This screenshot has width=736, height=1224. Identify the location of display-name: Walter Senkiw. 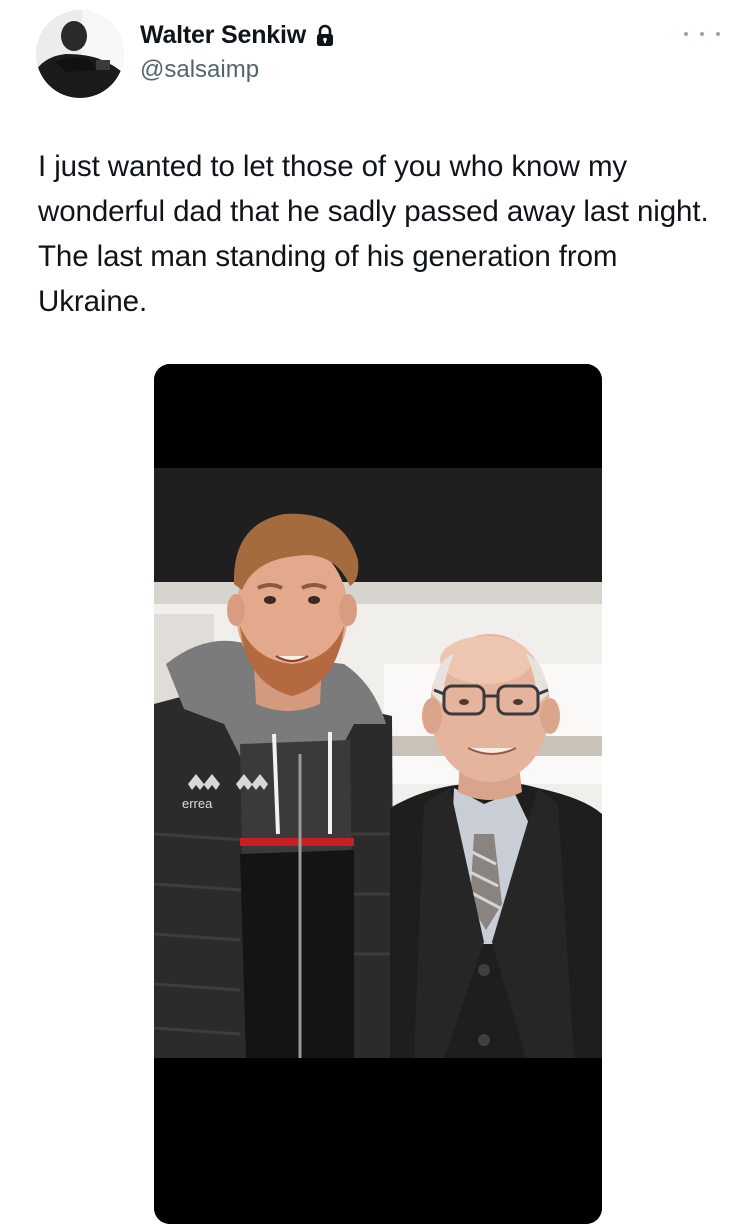
(223, 35).